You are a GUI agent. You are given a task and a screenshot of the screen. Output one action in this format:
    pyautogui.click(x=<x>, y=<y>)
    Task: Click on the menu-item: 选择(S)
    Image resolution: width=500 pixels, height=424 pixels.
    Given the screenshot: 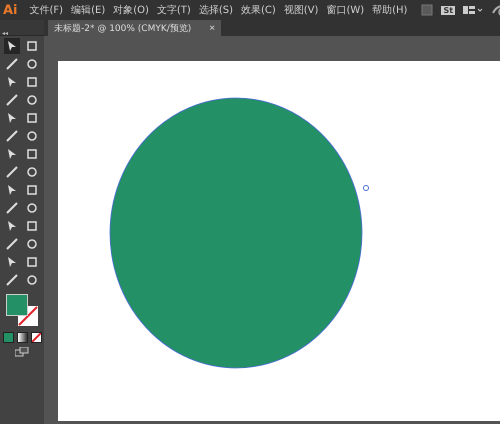 What is the action you would take?
    pyautogui.click(x=215, y=10)
    